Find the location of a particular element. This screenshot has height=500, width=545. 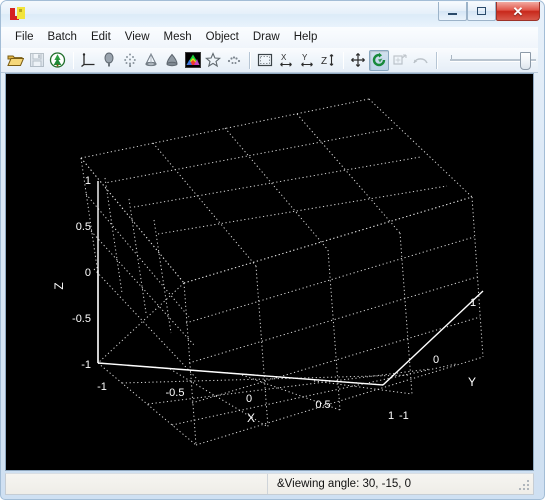

z-tick-label: -0.5 is located at coordinates (81, 319).